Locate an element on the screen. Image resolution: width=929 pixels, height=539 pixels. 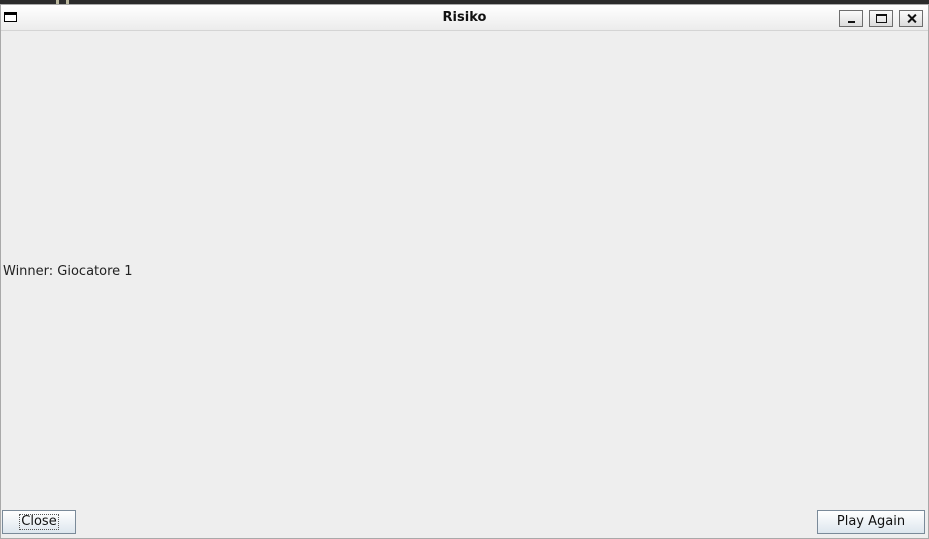
close-button: Close is located at coordinates (39, 522).